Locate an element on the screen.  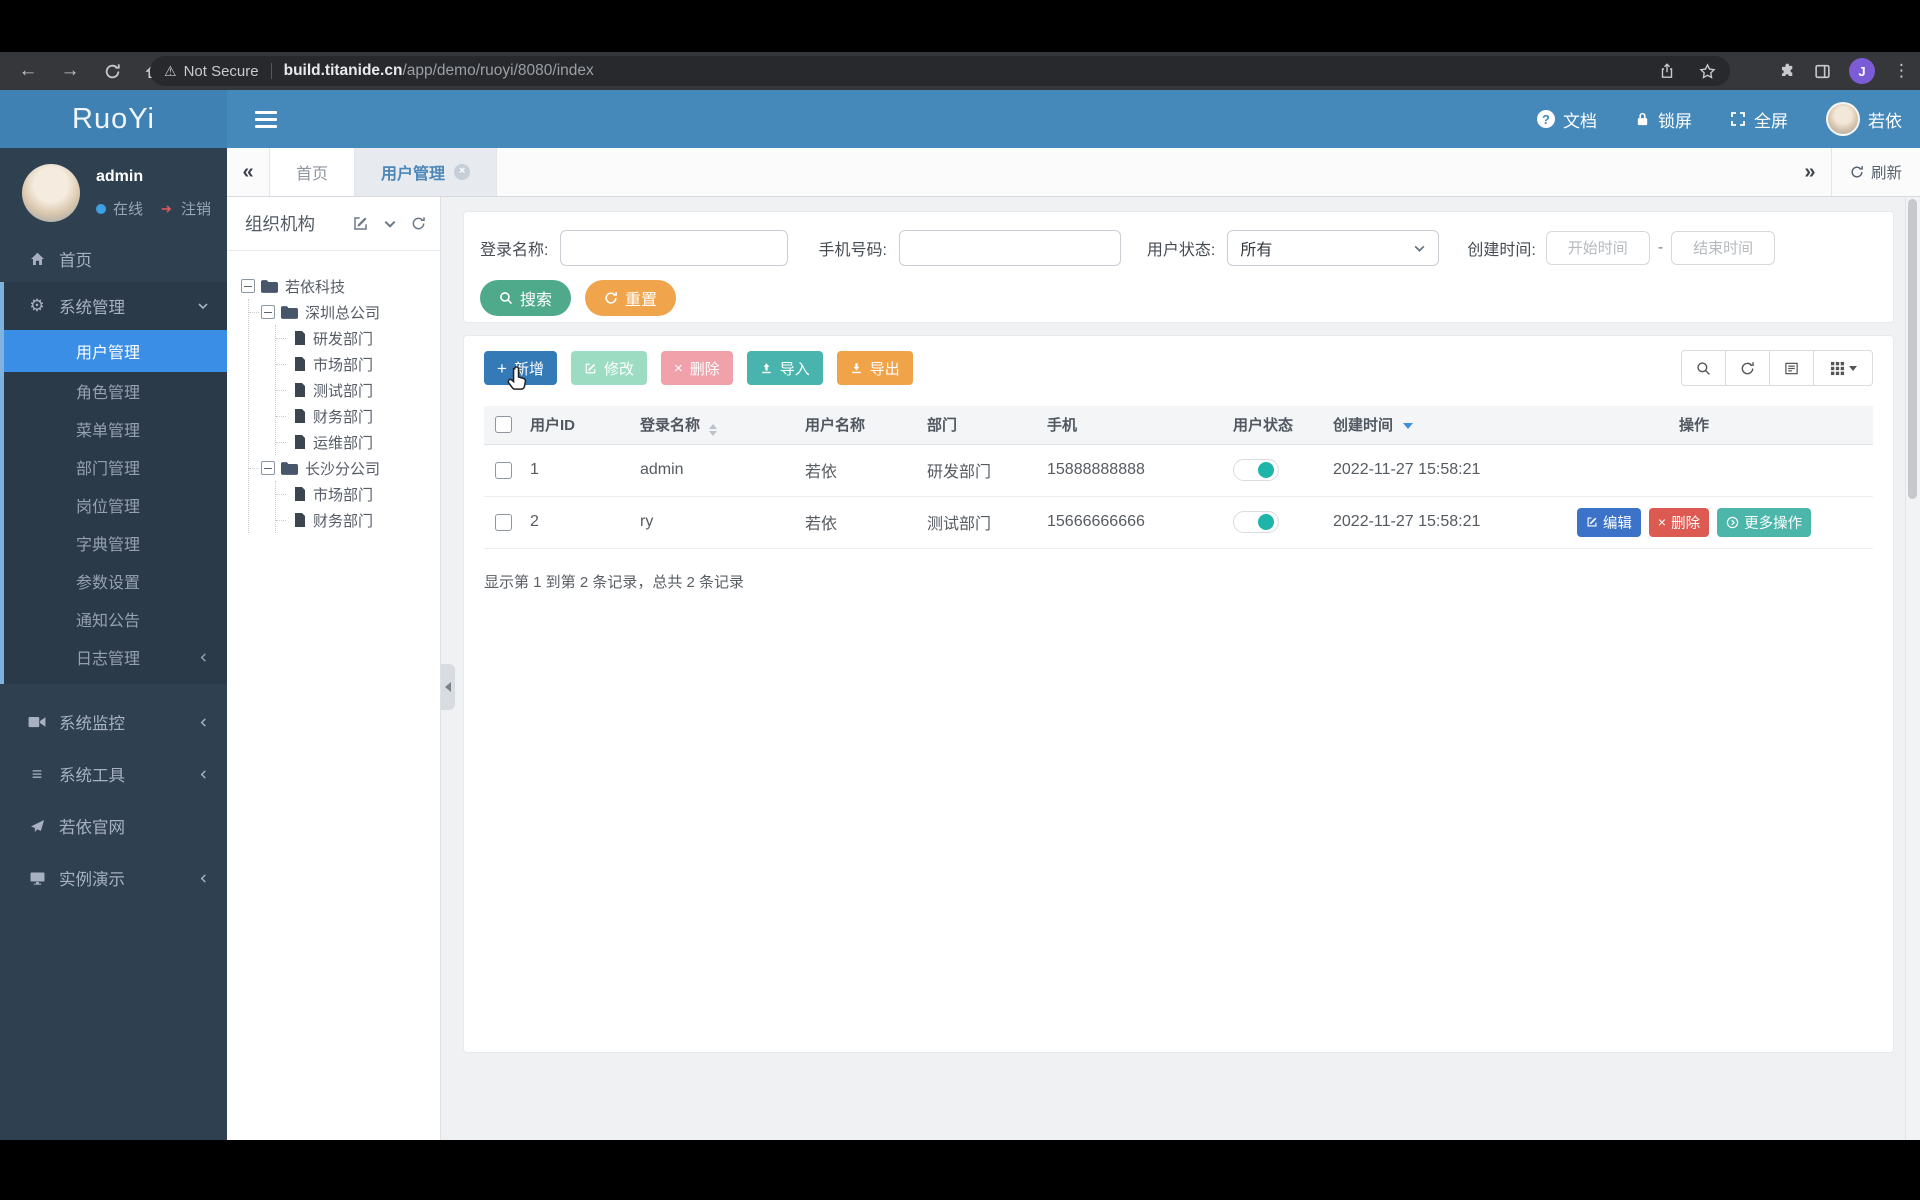
bookmark-star-icon is located at coordinates (1707, 71).